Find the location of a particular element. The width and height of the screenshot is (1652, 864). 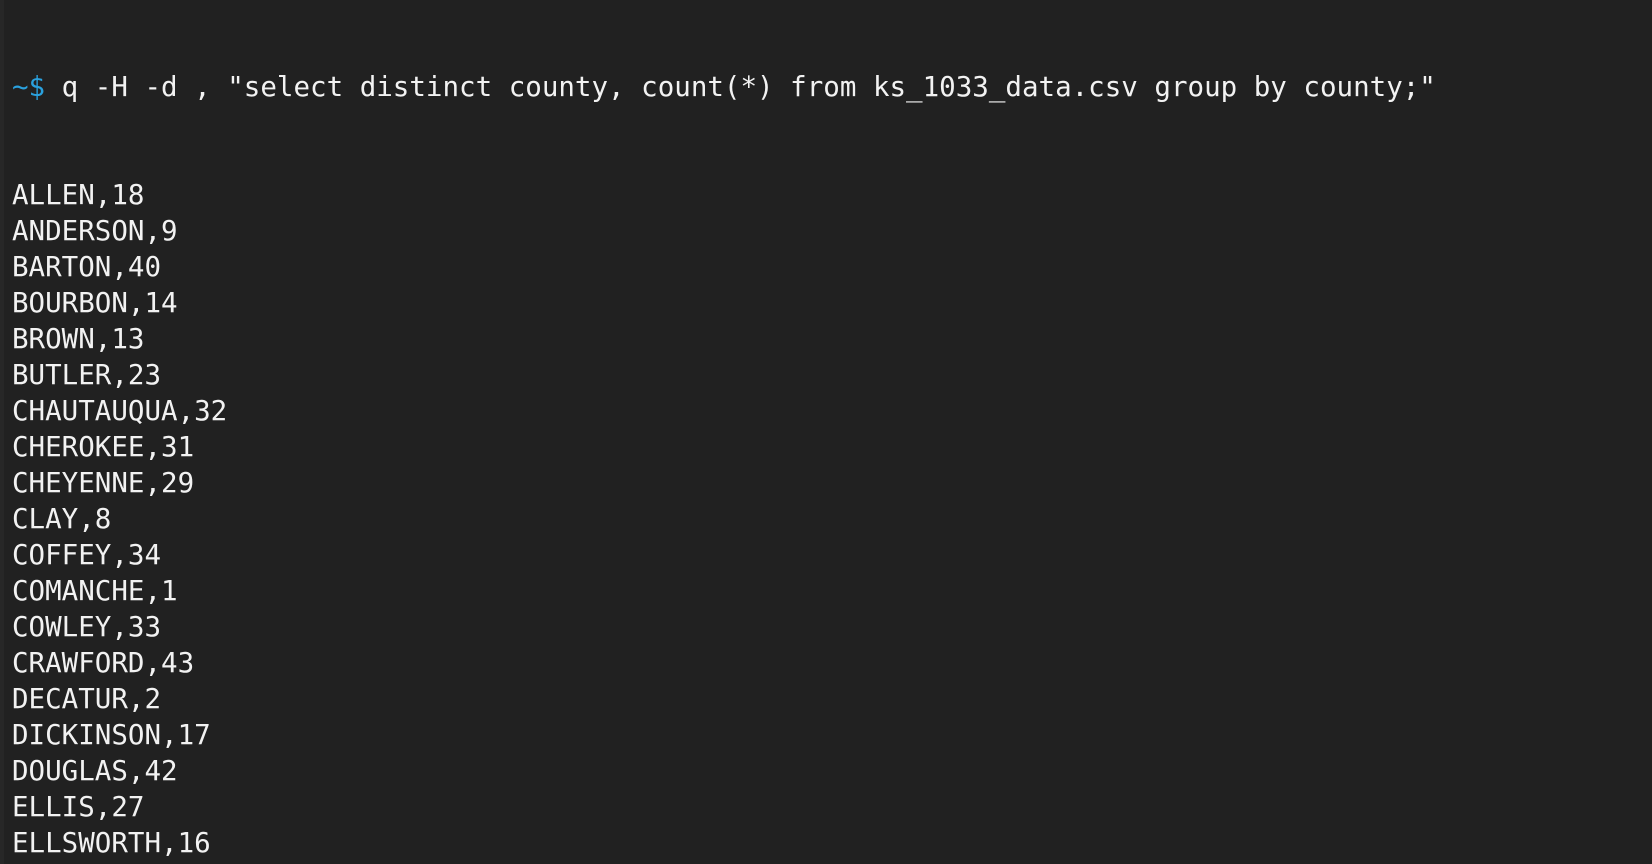

output-line: CHEYENNE,29 is located at coordinates (103, 483).